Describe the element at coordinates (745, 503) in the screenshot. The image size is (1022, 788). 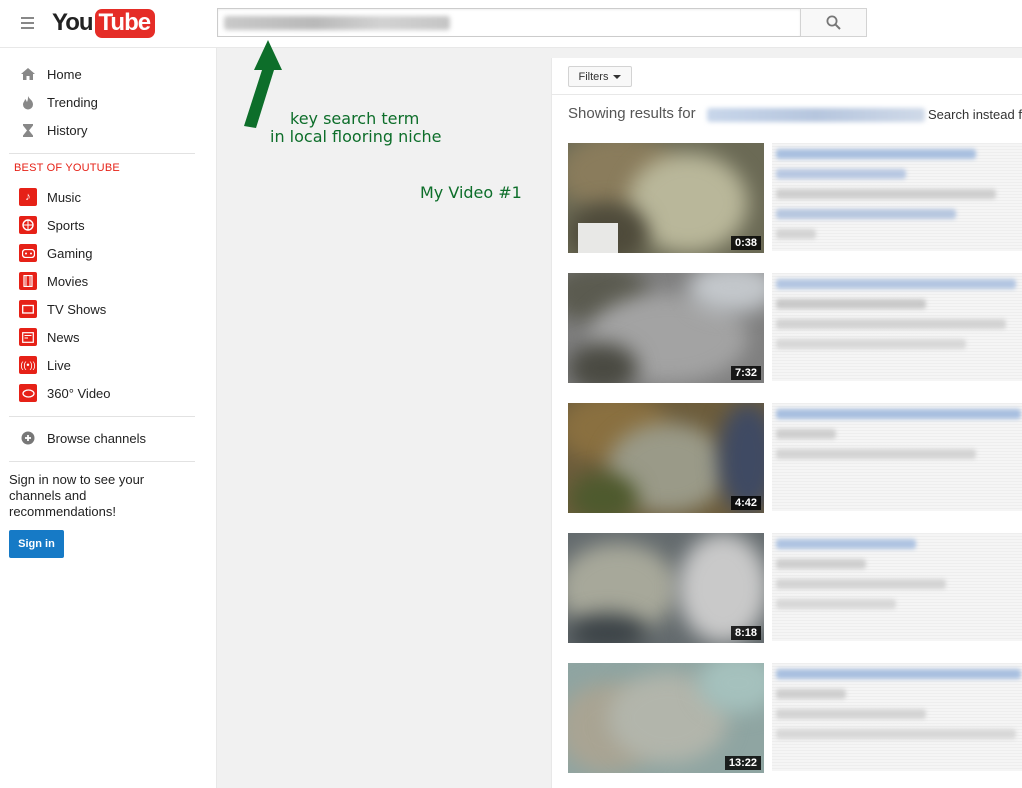
I see `video-duration: 4:42` at that location.